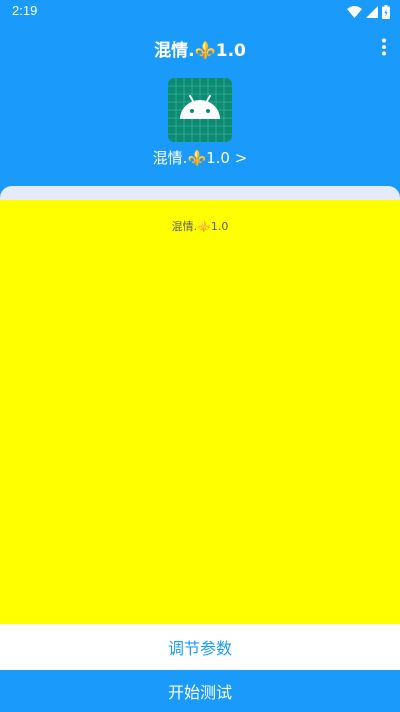 The height and width of the screenshot is (712, 400). What do you see at coordinates (25, 10) in the screenshot?
I see `status-time: 2:19` at bounding box center [25, 10].